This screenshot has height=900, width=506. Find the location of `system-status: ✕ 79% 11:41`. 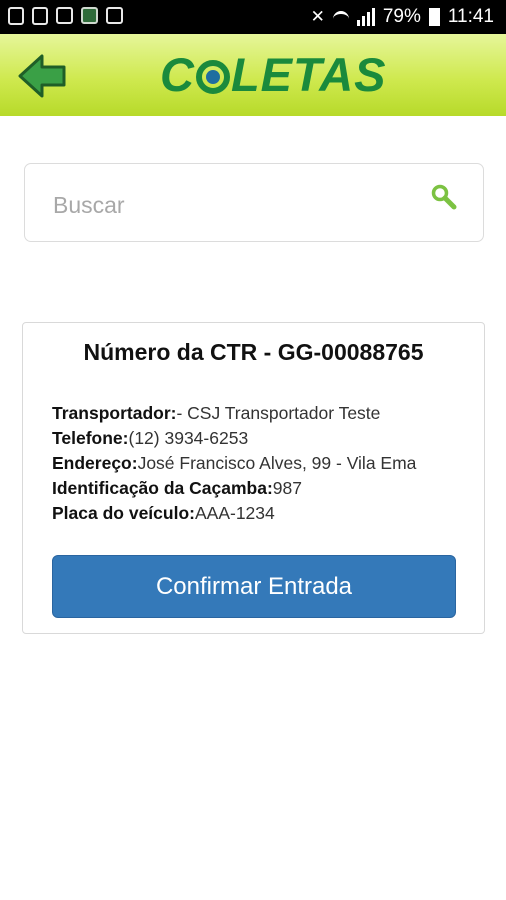

system-status: ✕ 79% 11:41 is located at coordinates (402, 17).